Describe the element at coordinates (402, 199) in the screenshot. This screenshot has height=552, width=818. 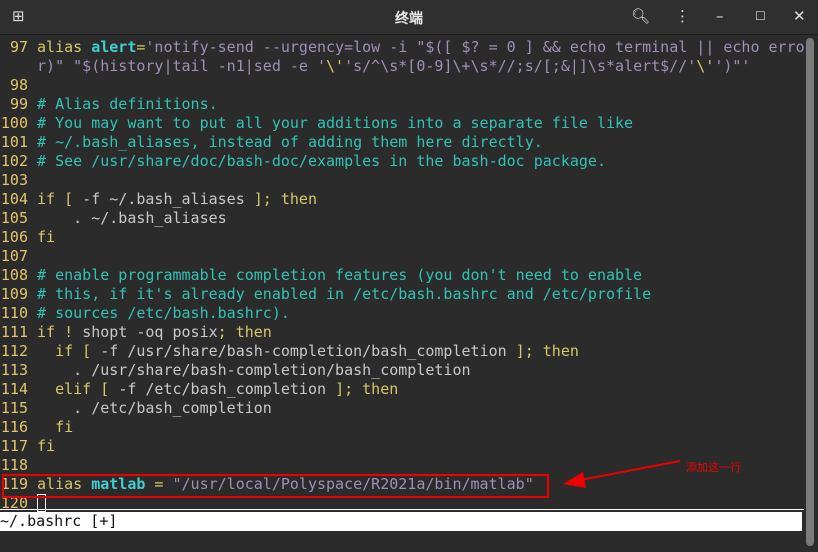
I see `code-line: 104 if [ -f ~/.bash_aliases ]; then` at that location.